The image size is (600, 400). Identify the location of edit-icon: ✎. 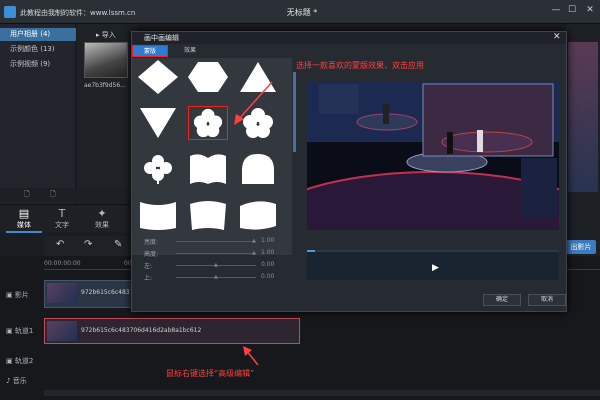
(118, 244).